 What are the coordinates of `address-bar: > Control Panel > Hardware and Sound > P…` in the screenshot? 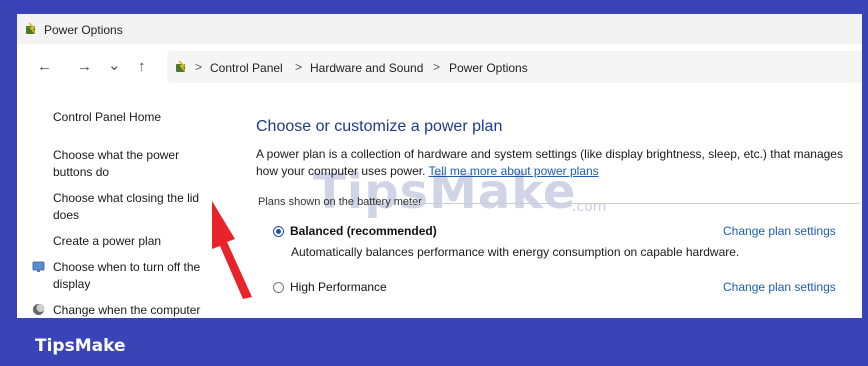 It's located at (514, 67).